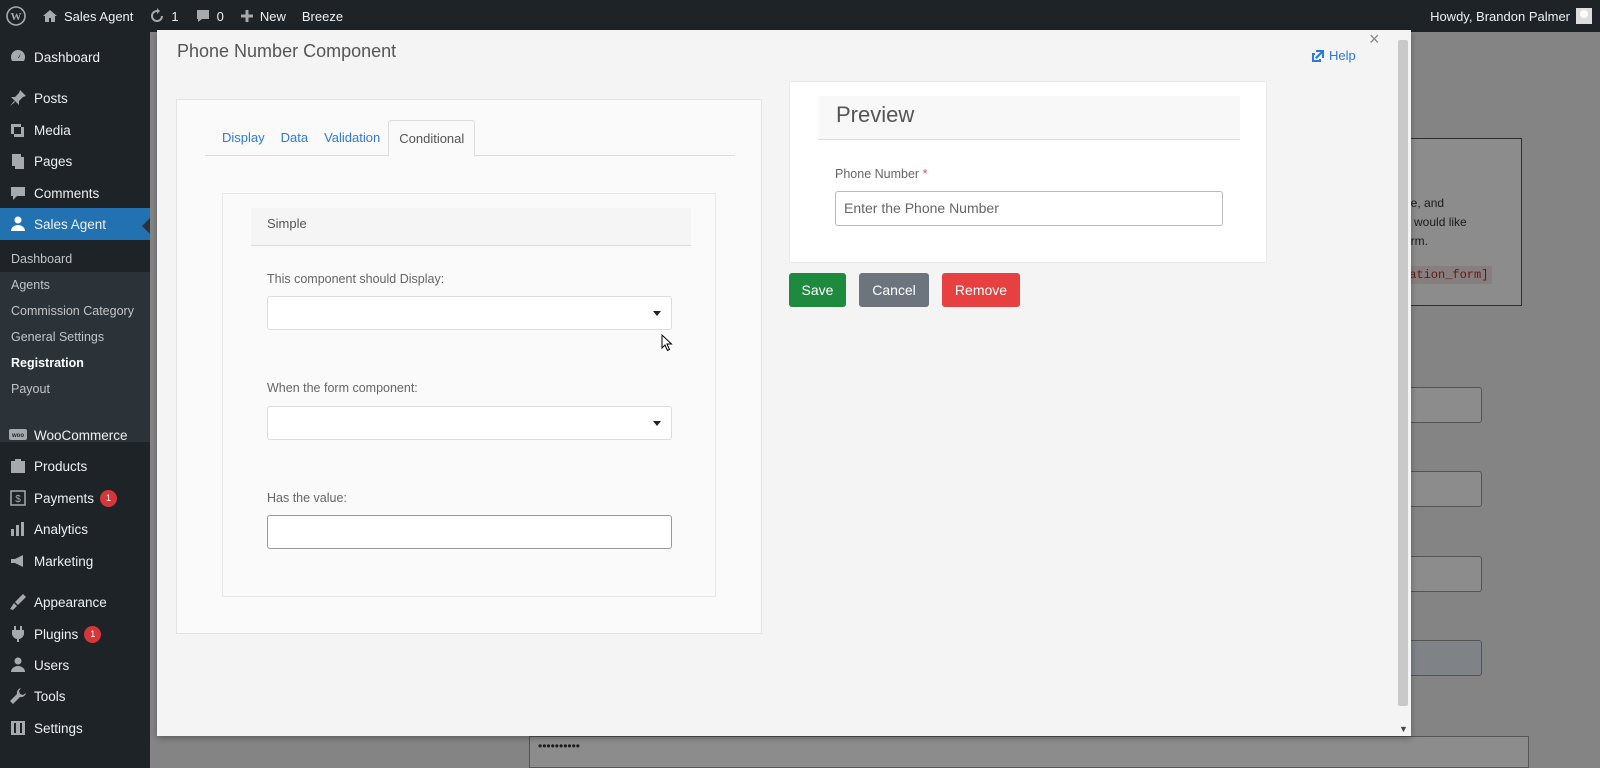 The height and width of the screenshot is (768, 1600). Describe the element at coordinates (243, 138) in the screenshot. I see `tab-display: Display` at that location.